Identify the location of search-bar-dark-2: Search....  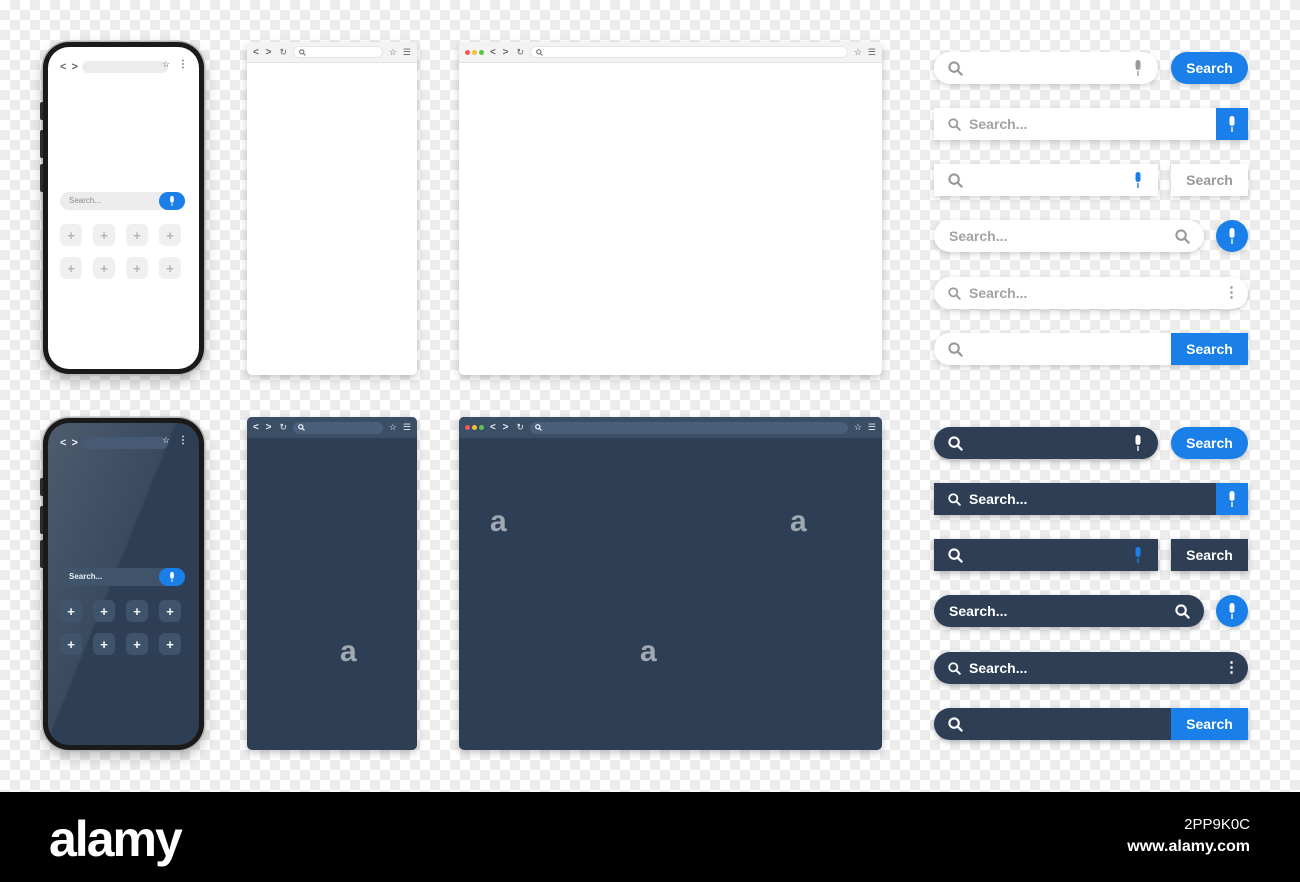
(1091, 499).